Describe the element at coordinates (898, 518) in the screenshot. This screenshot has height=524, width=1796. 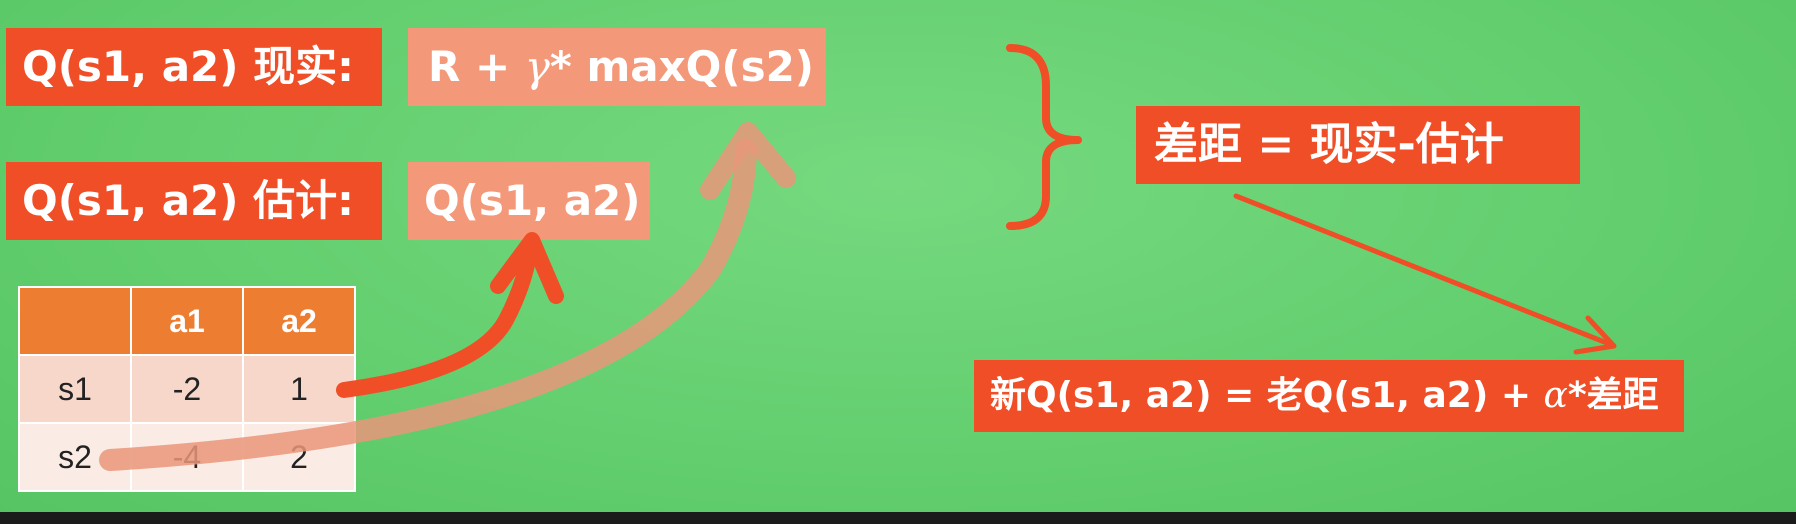
I see `bottom-bar` at that location.